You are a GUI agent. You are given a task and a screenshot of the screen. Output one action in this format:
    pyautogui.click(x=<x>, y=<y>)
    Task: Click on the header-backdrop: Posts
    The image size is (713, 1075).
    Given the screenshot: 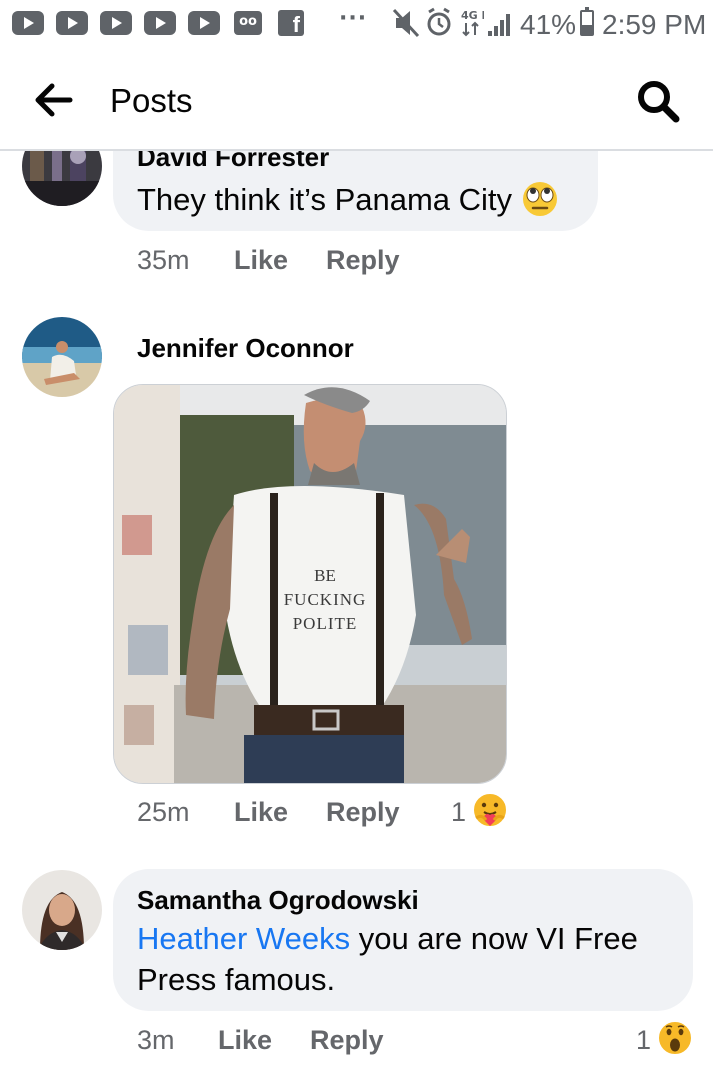 What is the action you would take?
    pyautogui.click(x=356, y=100)
    